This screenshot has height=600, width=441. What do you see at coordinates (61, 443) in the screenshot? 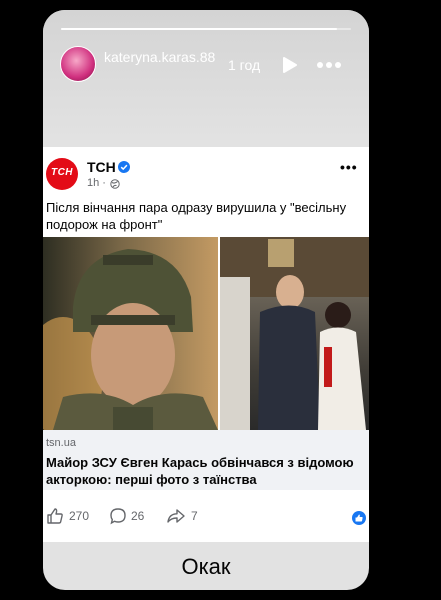
I see `link-domain: tsn.ua` at bounding box center [61, 443].